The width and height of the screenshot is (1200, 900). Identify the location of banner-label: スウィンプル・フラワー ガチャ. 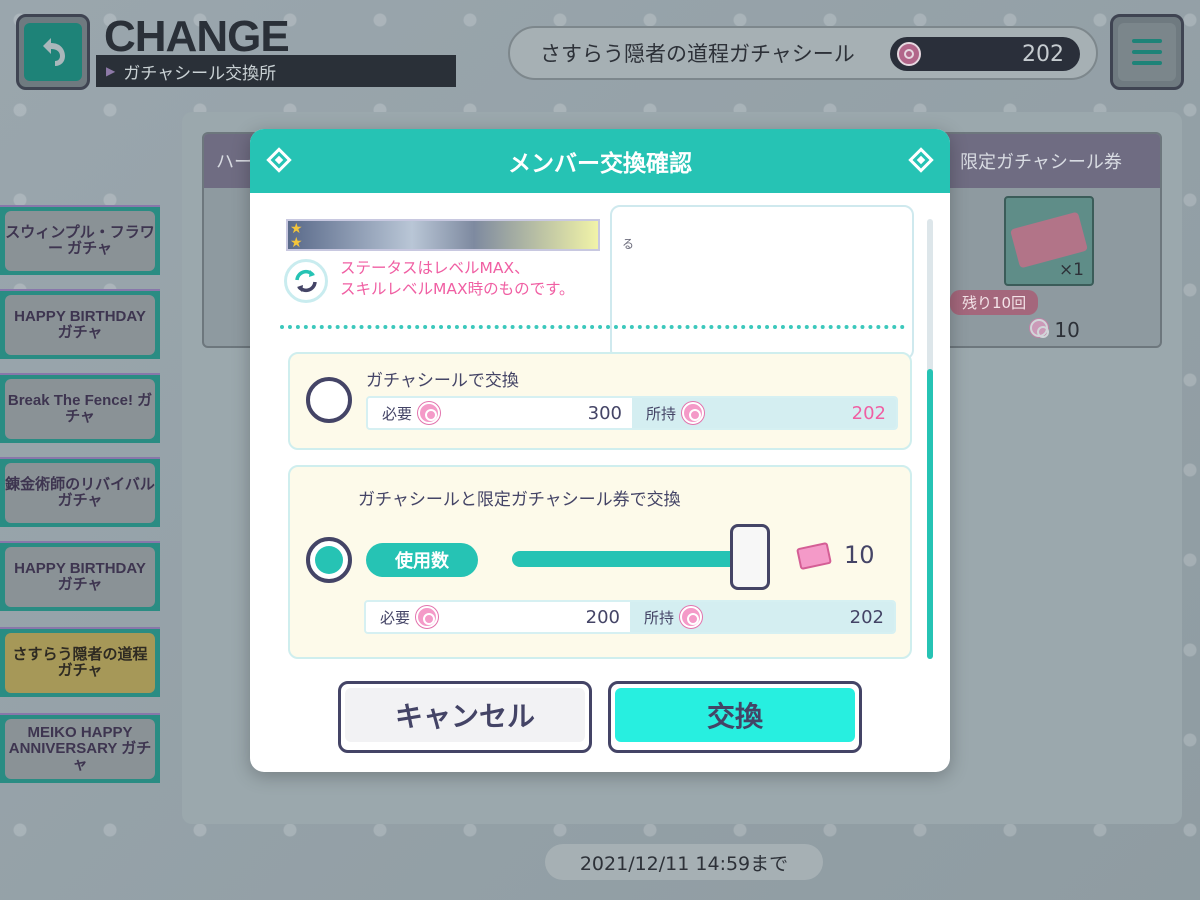
(80, 241).